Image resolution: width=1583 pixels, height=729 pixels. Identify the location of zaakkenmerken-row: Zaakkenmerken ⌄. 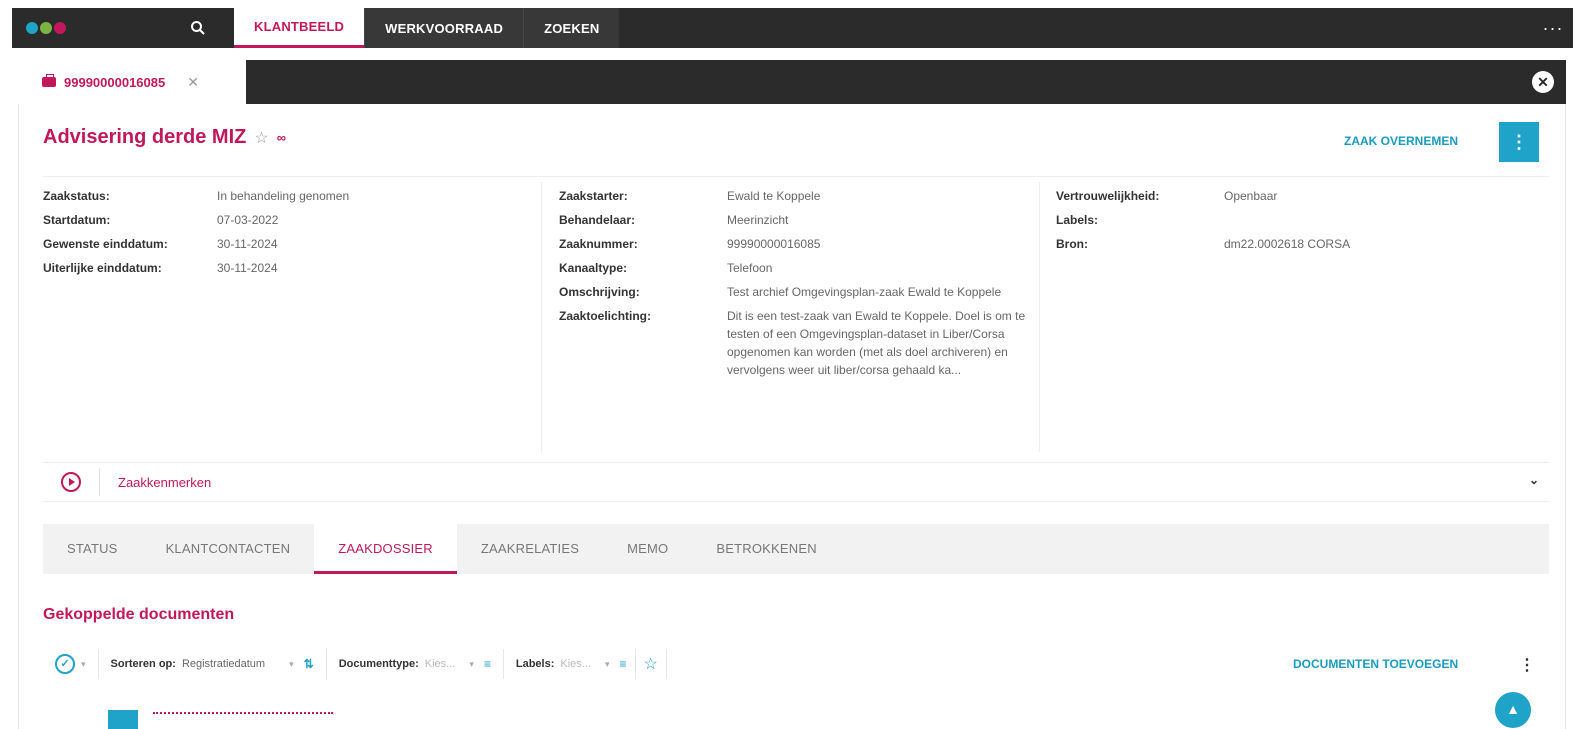
(796, 482).